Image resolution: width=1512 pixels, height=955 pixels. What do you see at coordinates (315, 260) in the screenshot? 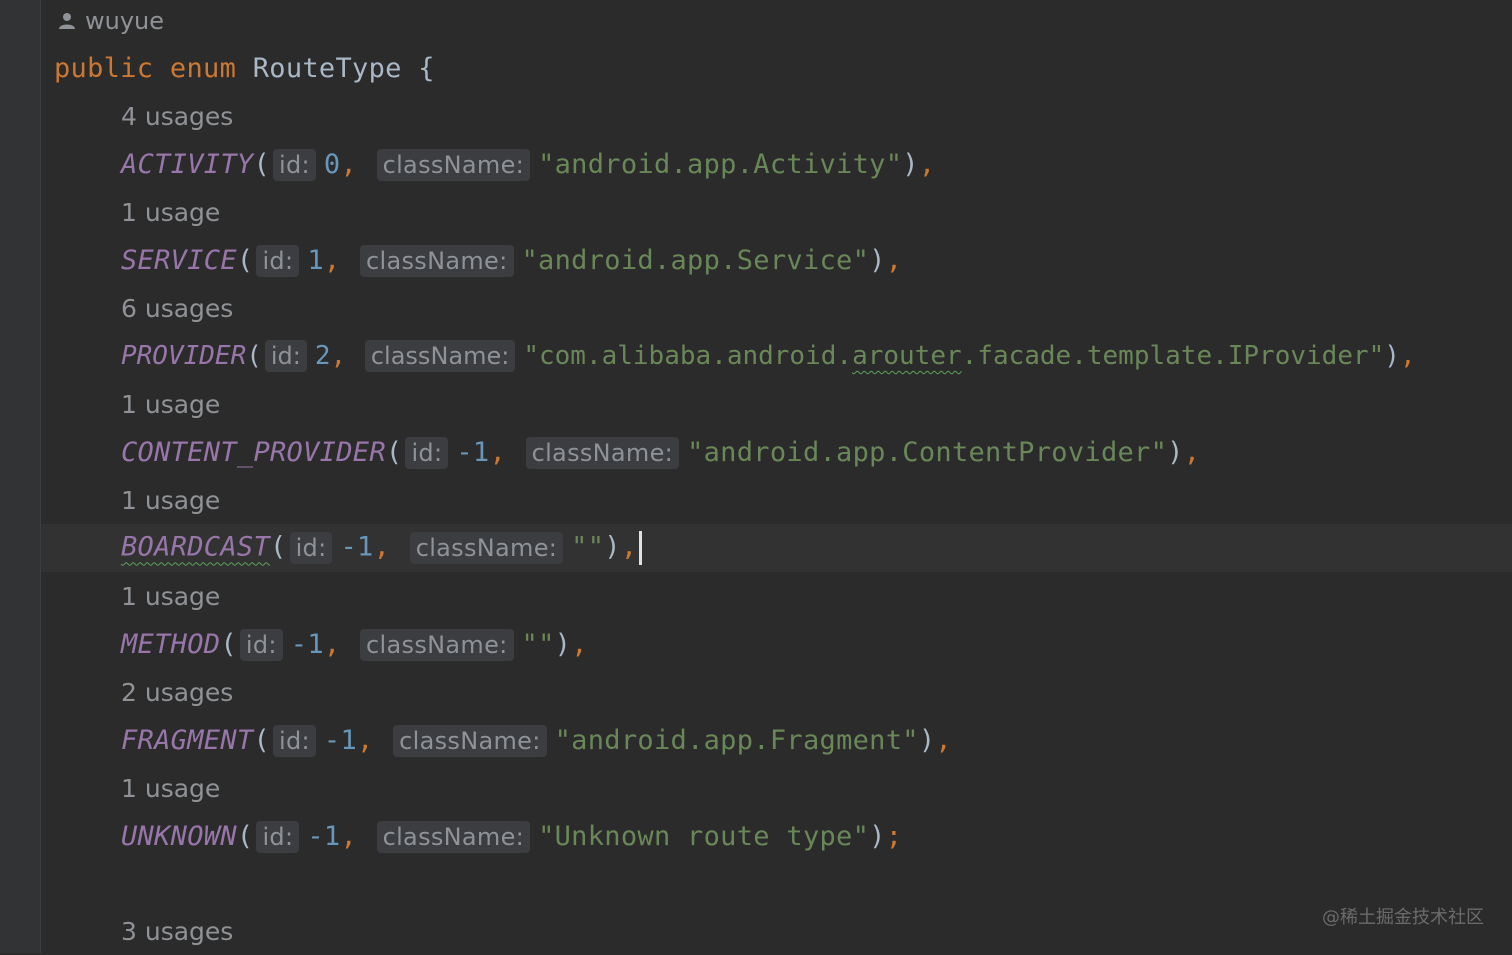
I see `id-value: 1` at bounding box center [315, 260].